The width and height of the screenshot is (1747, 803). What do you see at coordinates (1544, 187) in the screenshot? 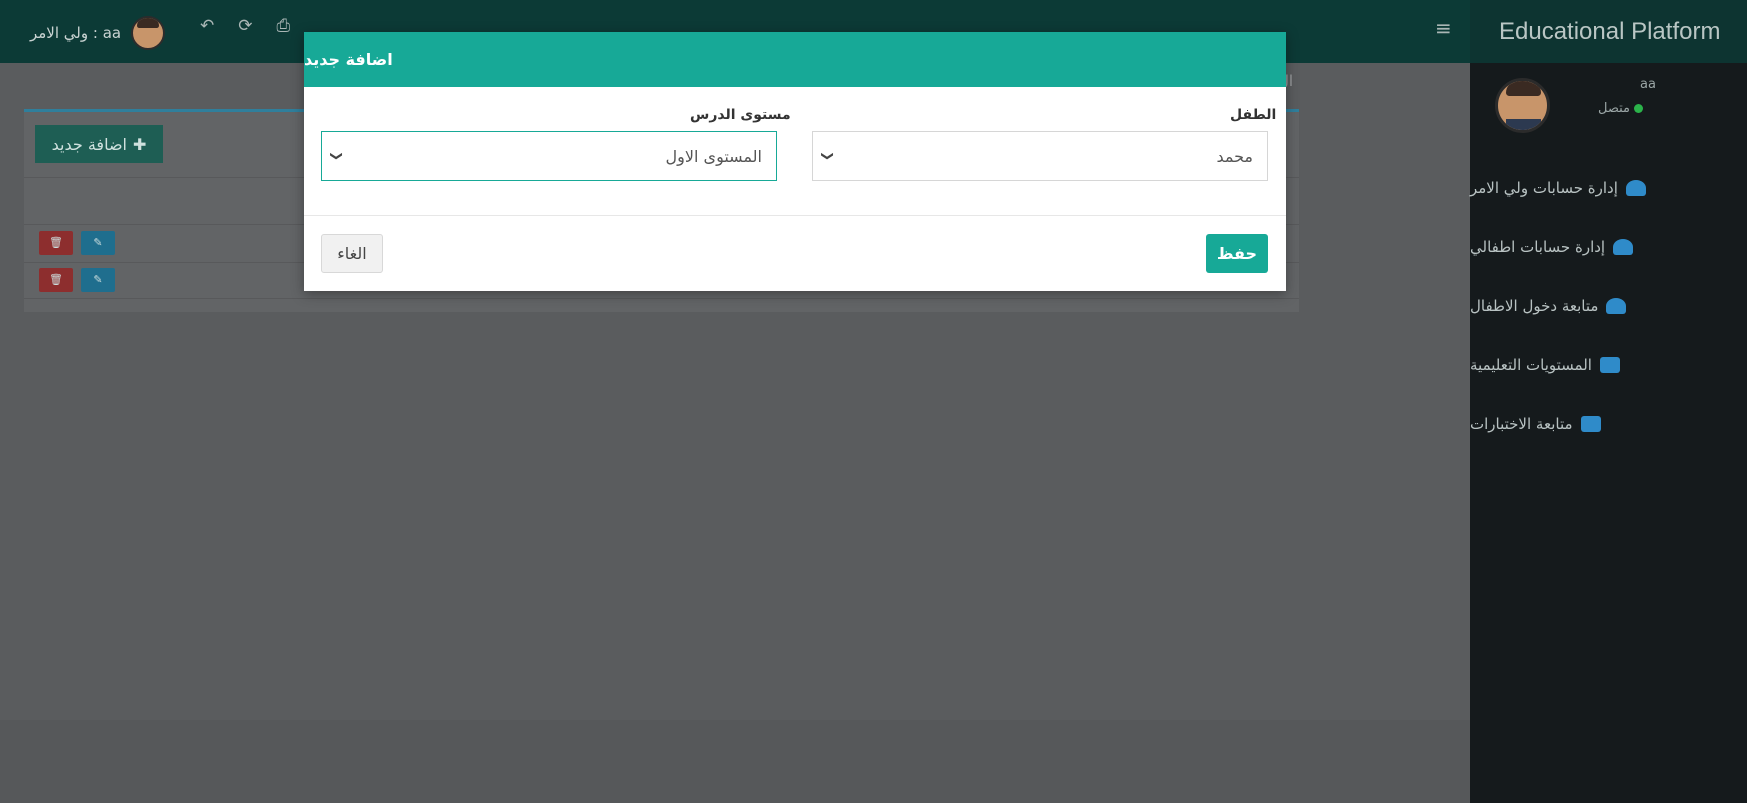
I see `sidebar-item-label: إدارة حسابات ولي الامر` at bounding box center [1544, 187].